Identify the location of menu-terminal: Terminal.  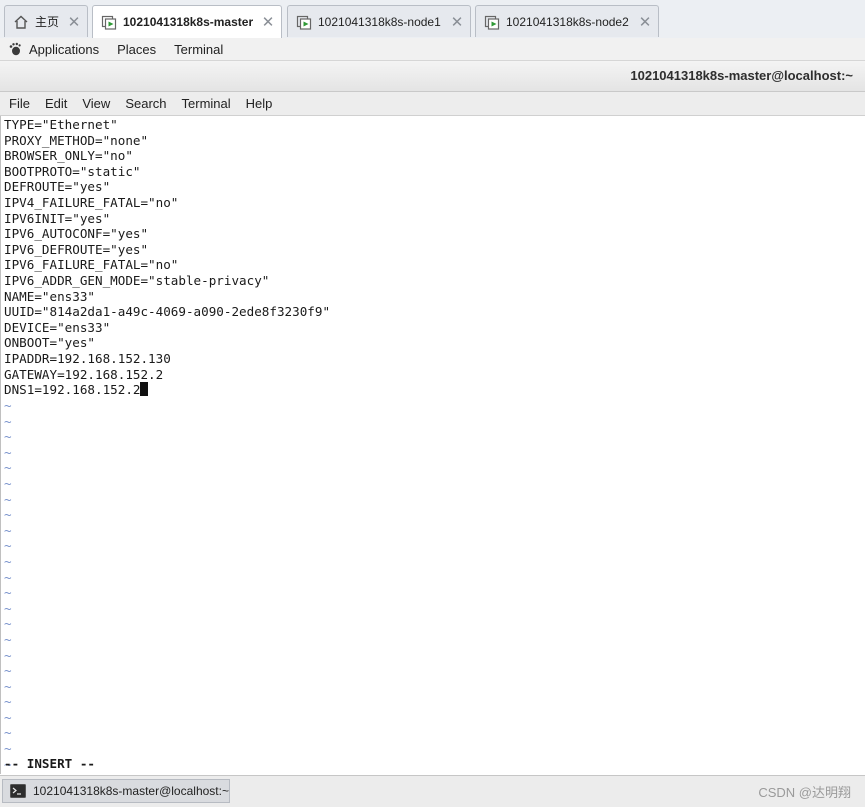
(206, 103).